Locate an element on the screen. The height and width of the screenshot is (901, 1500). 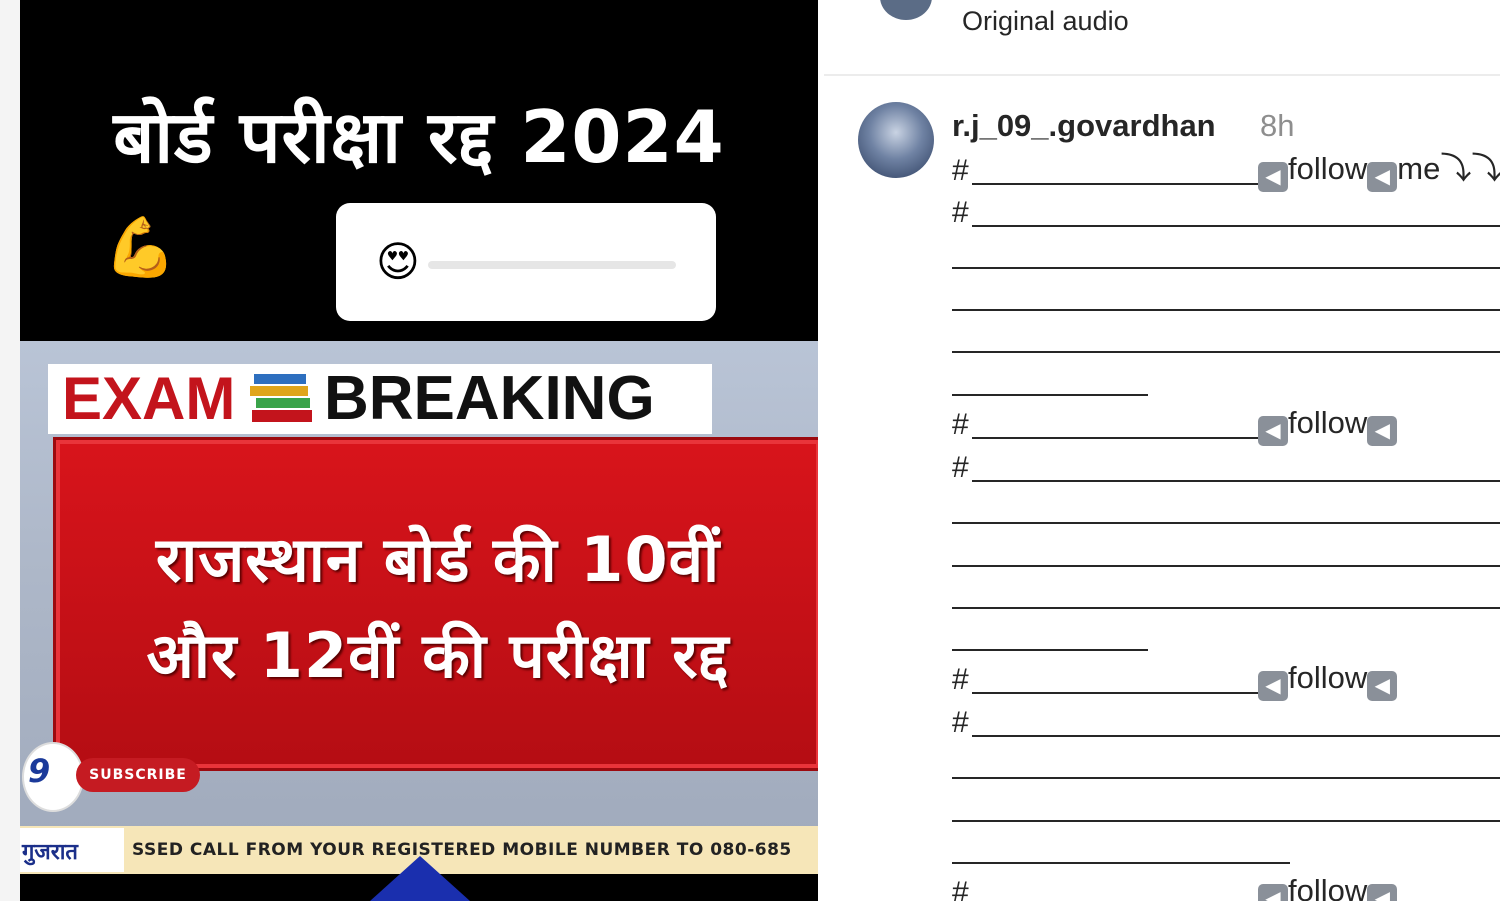
ticker-logo-text: गुजरात is located at coordinates (50, 852).